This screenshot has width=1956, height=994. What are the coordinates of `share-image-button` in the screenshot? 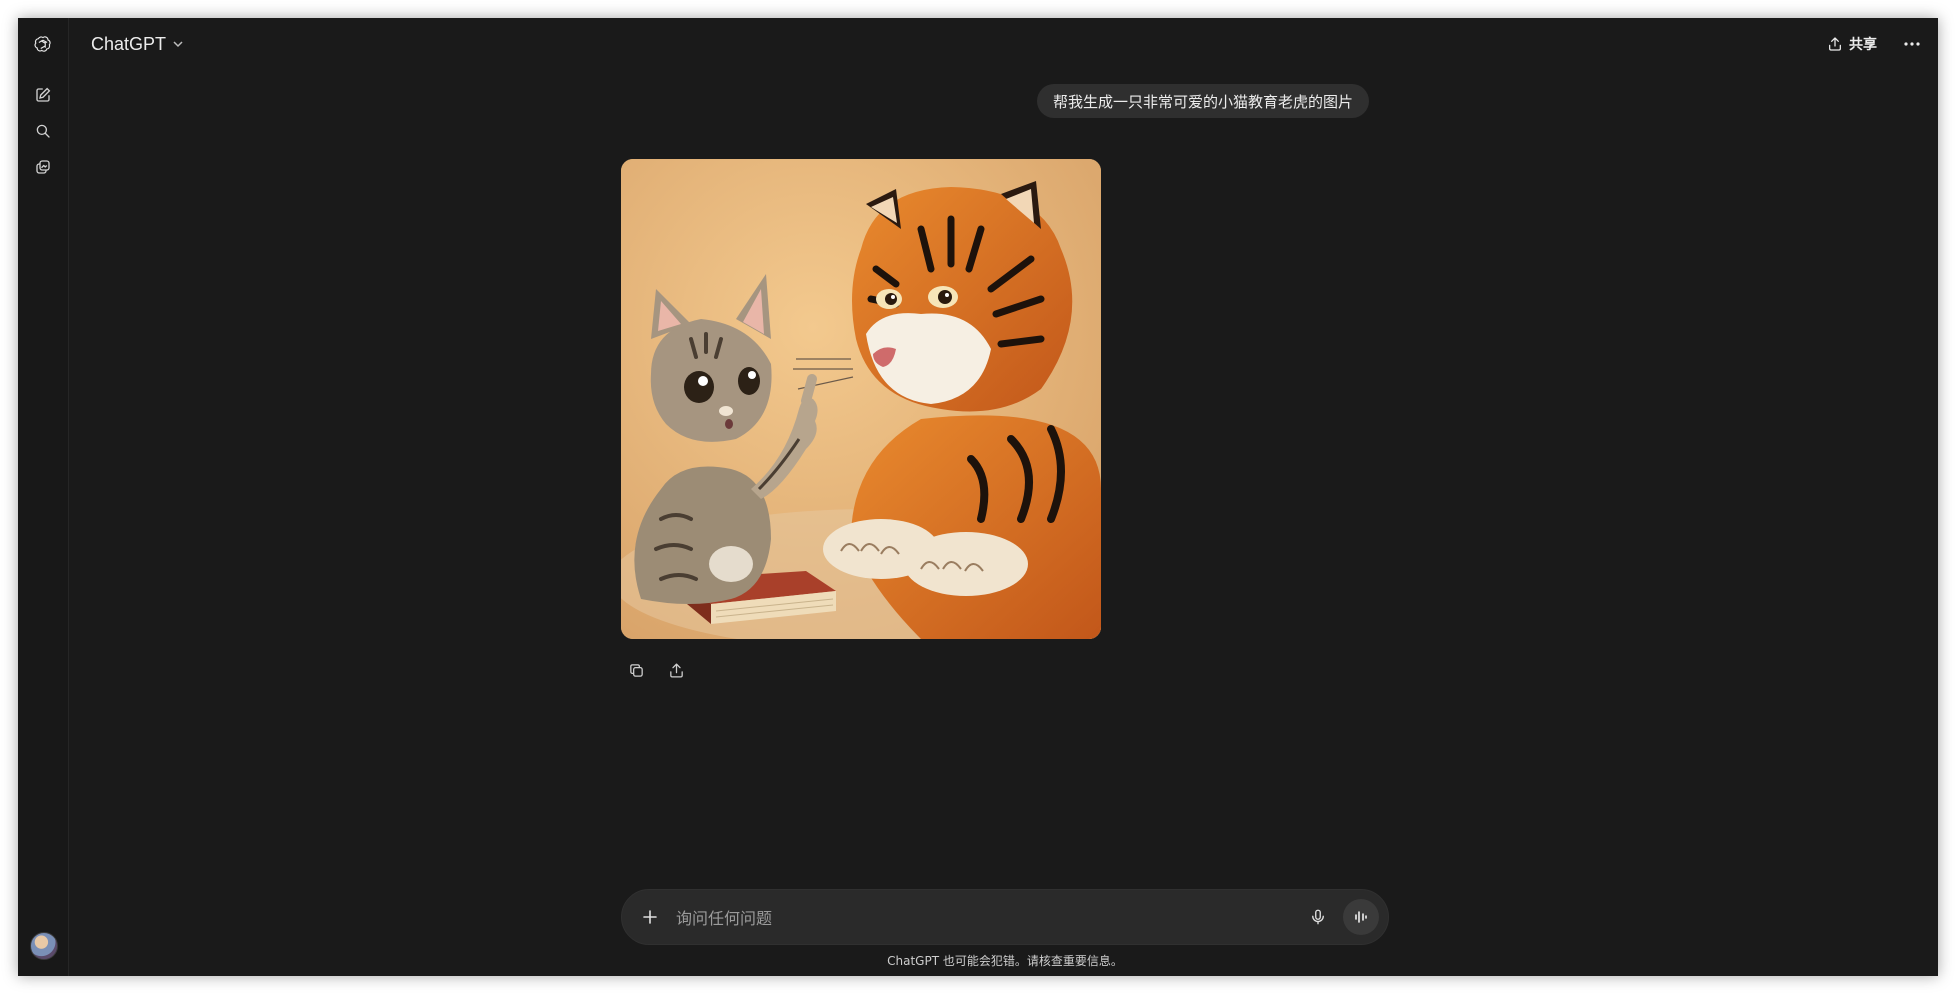 It's located at (676, 670).